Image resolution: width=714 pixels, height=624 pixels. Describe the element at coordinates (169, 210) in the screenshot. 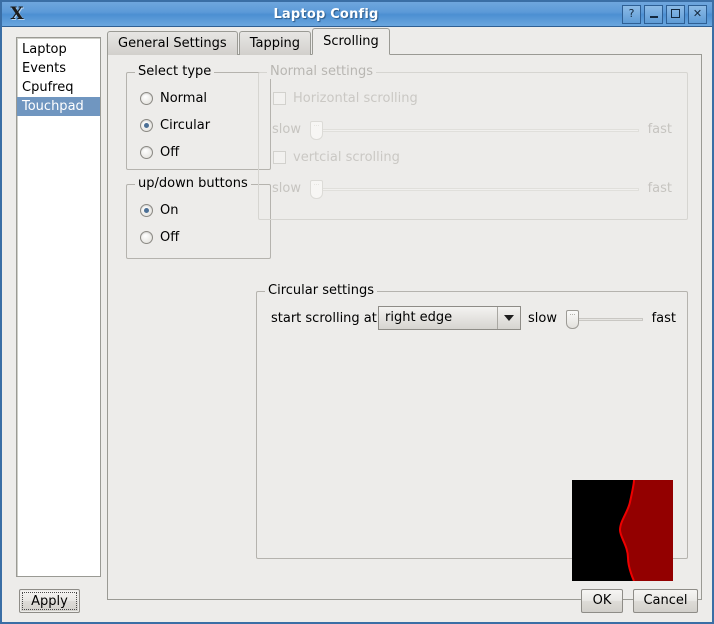

I see `radio-updown-on-label: On` at that location.